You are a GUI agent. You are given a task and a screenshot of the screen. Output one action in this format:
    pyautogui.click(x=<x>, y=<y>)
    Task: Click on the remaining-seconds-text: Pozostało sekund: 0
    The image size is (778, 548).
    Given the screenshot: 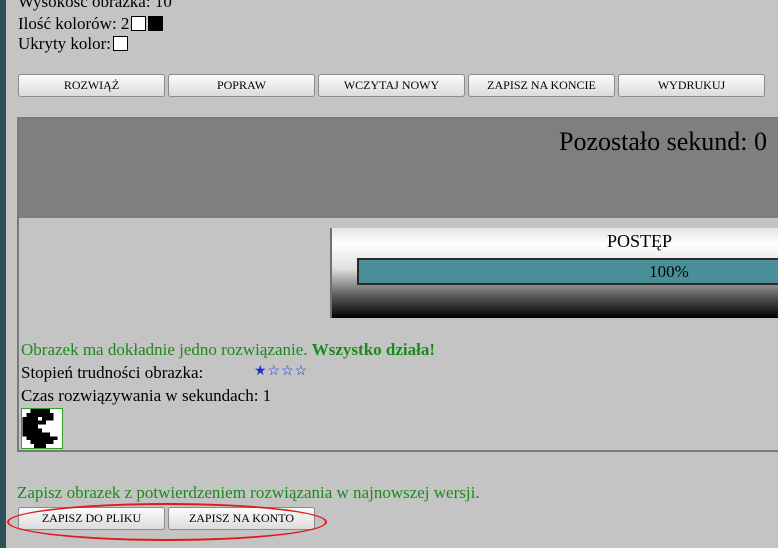 What is the action you would take?
    pyautogui.click(x=663, y=141)
    